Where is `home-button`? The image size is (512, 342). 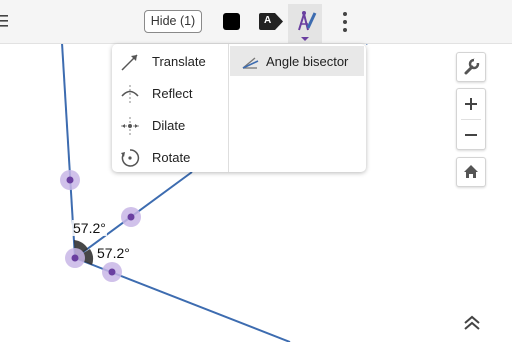
home-button is located at coordinates (471, 172).